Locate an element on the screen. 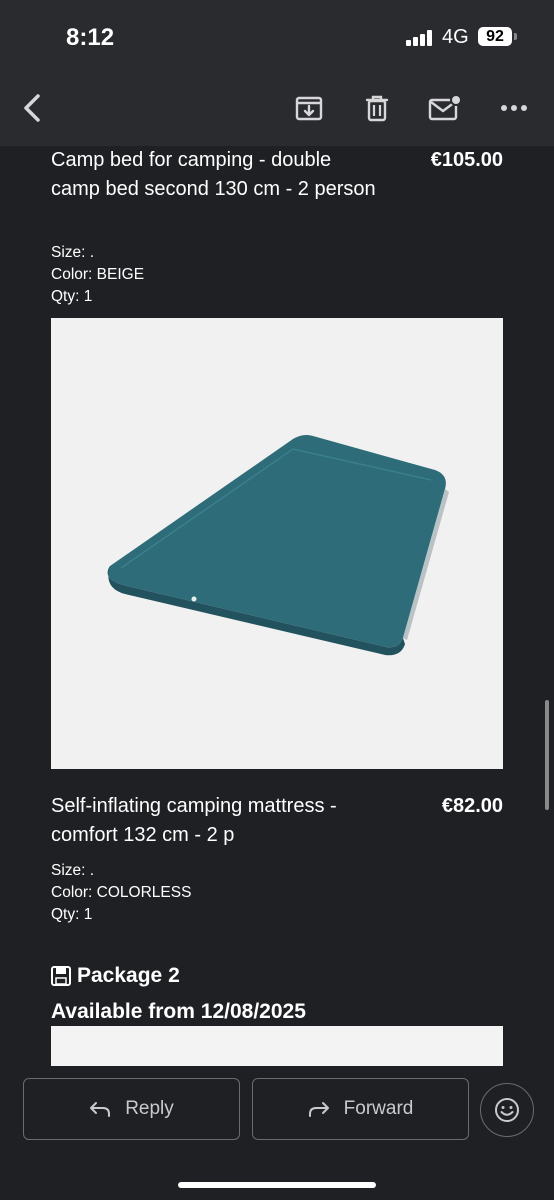 The width and height of the screenshot is (554, 1200). cellular-signal-icon is located at coordinates (421, 38).